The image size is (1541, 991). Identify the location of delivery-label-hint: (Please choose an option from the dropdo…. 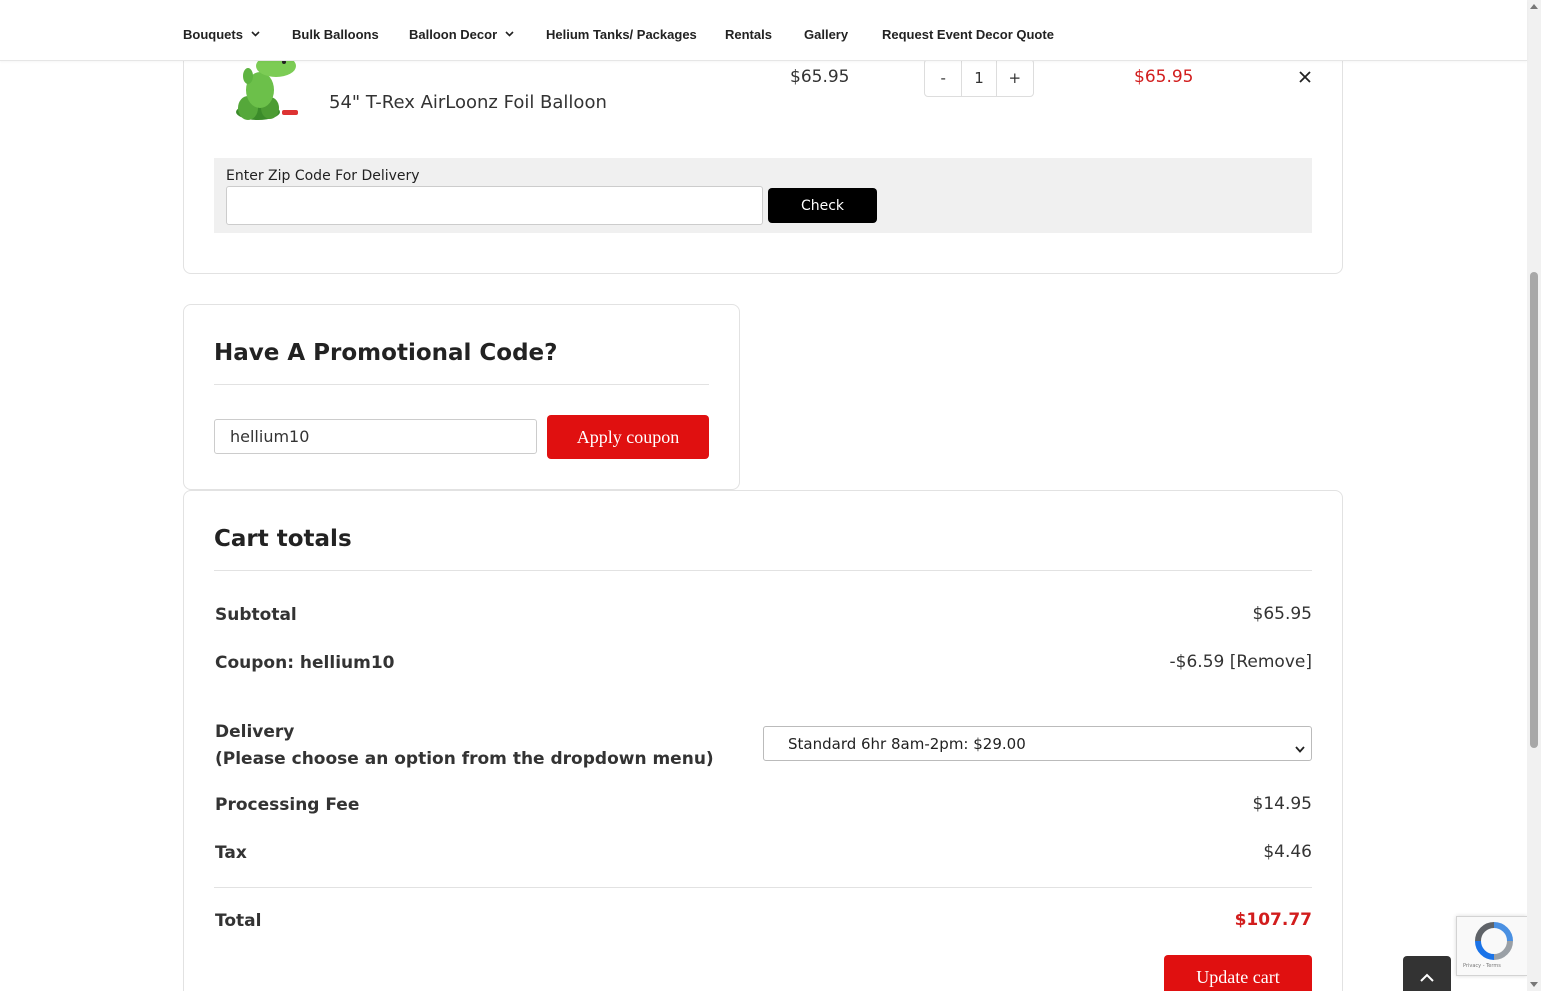
(464, 759).